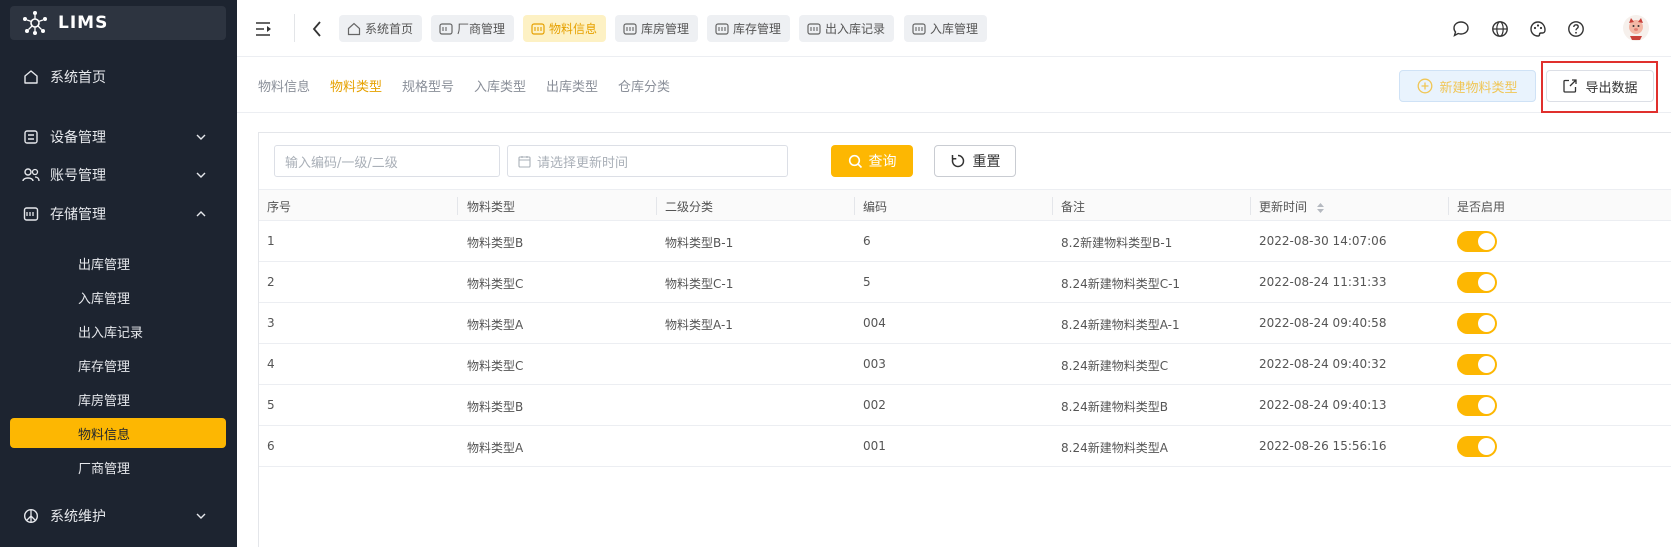  Describe the element at coordinates (118, 23) in the screenshot. I see `app-logo: LIMS` at that location.